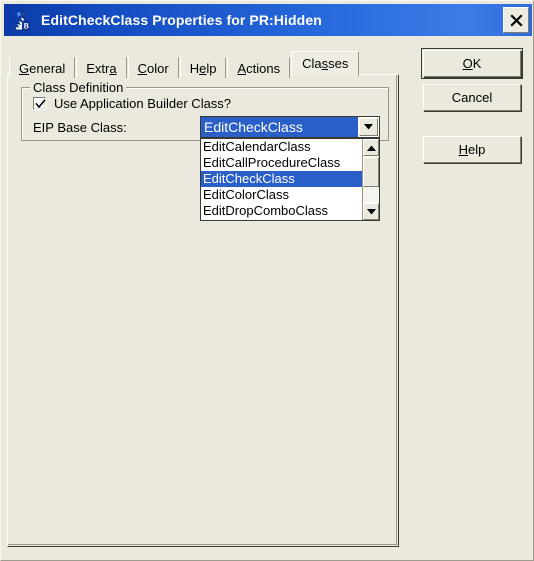 This screenshot has width=534, height=561. I want to click on chevron-down-icon, so click(368, 127).